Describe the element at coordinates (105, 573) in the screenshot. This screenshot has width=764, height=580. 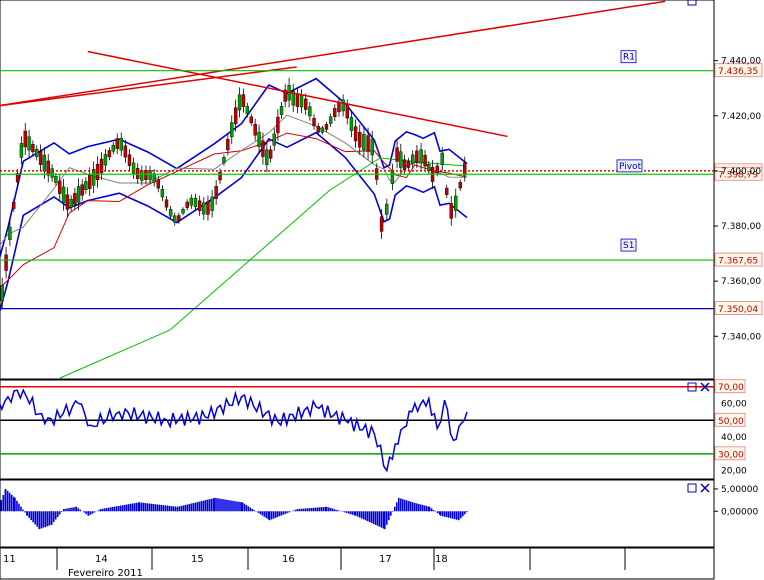
I see `month-label: Fevereiro 2011` at that location.